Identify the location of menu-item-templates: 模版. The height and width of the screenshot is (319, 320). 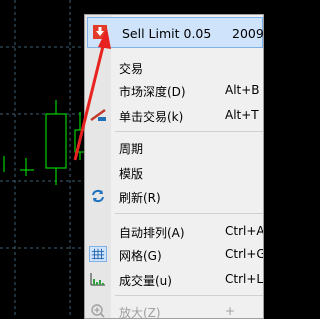
(174, 172).